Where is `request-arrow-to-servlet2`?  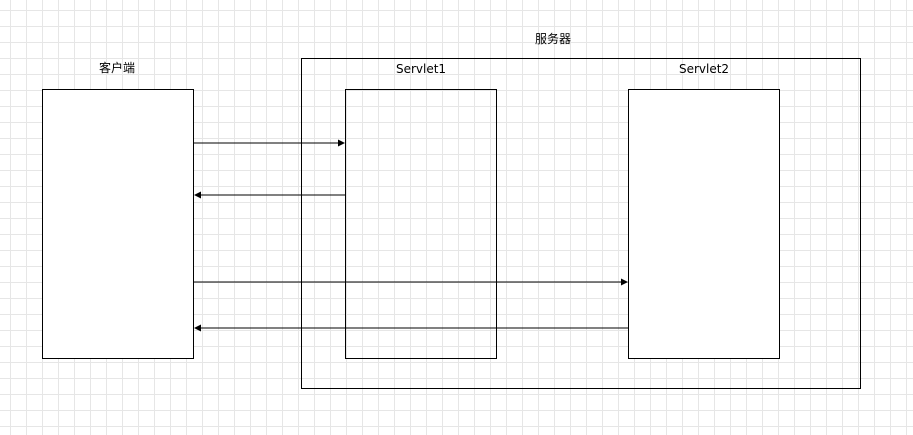 request-arrow-to-servlet2 is located at coordinates (411, 282).